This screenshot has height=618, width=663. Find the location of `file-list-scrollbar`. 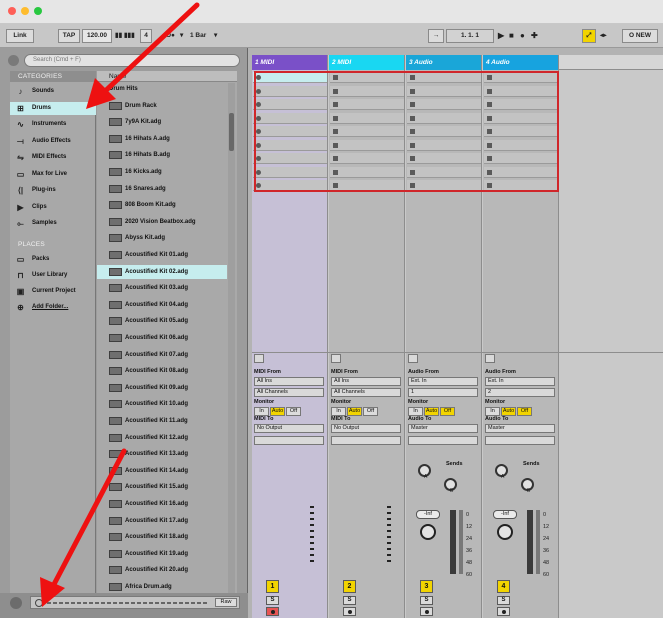

file-list-scrollbar is located at coordinates (231, 343).